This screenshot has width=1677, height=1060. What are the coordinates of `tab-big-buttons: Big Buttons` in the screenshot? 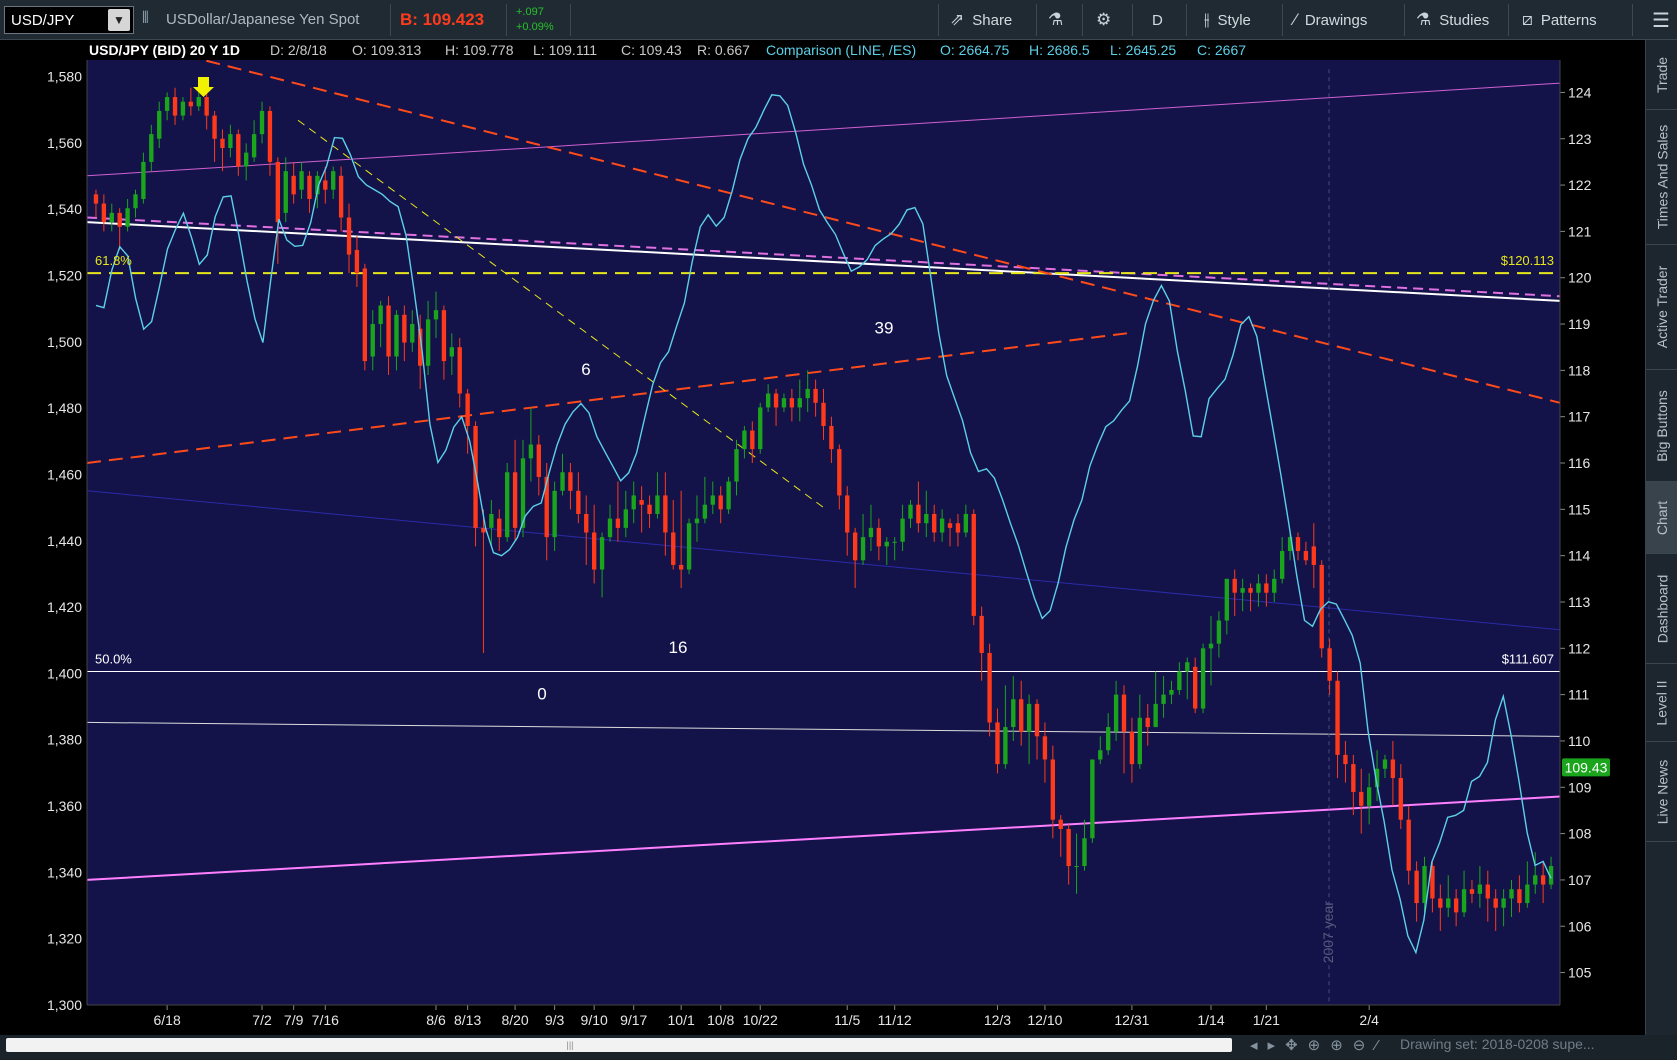 It's located at (1661, 426).